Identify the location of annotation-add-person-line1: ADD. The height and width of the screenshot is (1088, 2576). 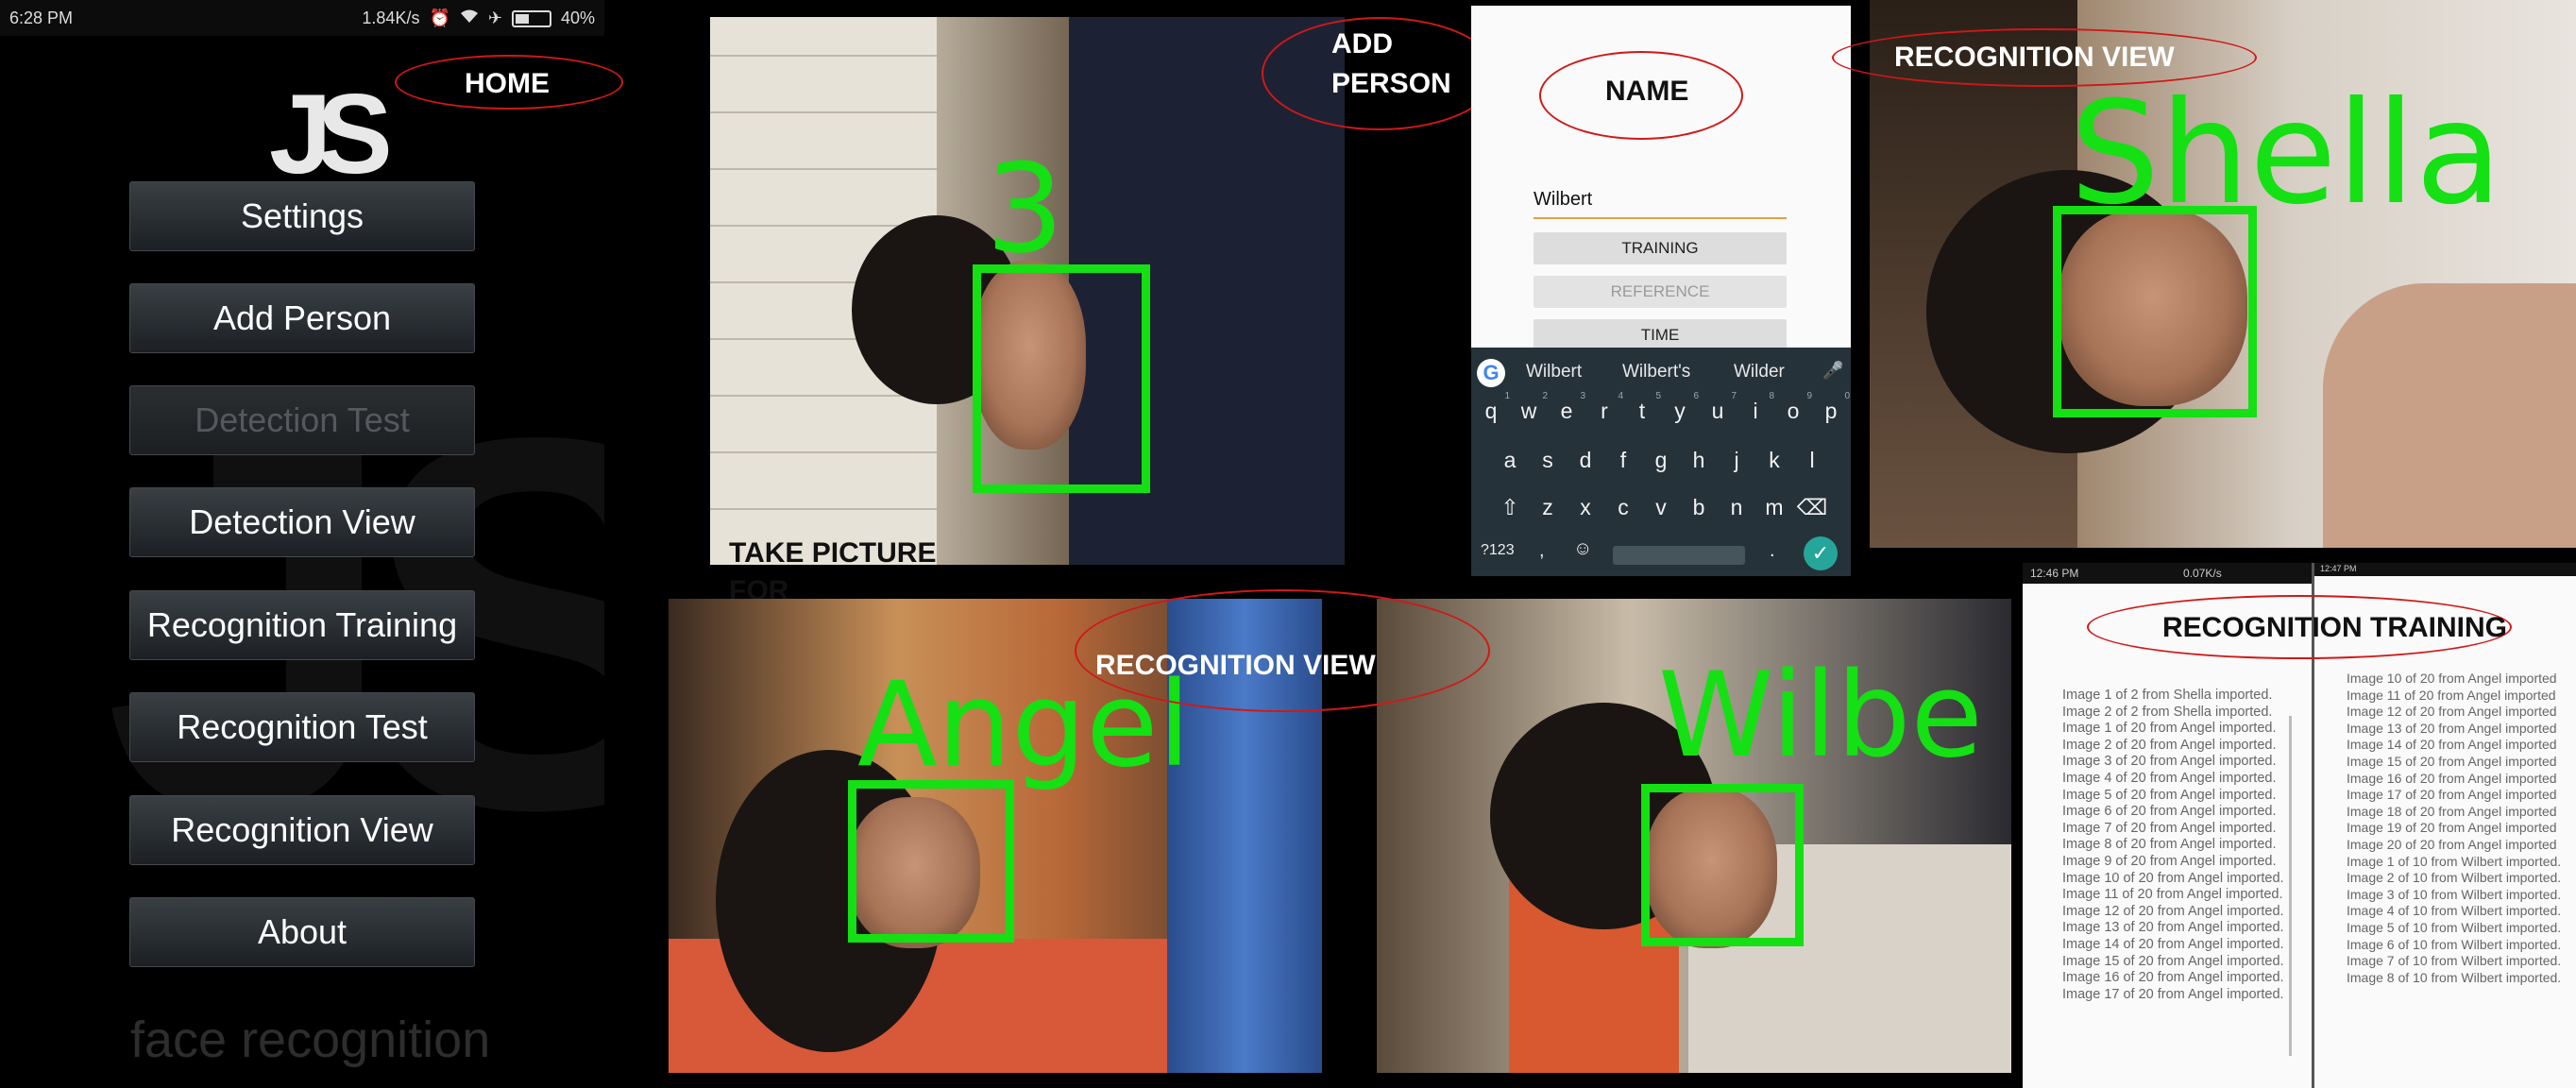
(1362, 44).